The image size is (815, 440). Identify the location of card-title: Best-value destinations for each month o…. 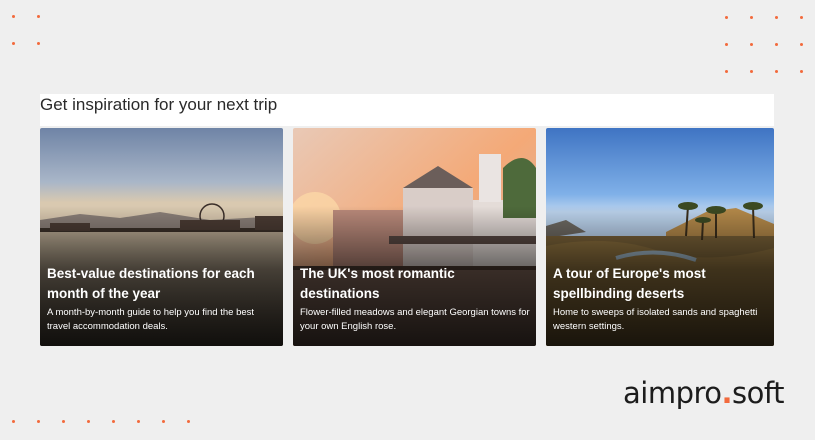
(151, 283).